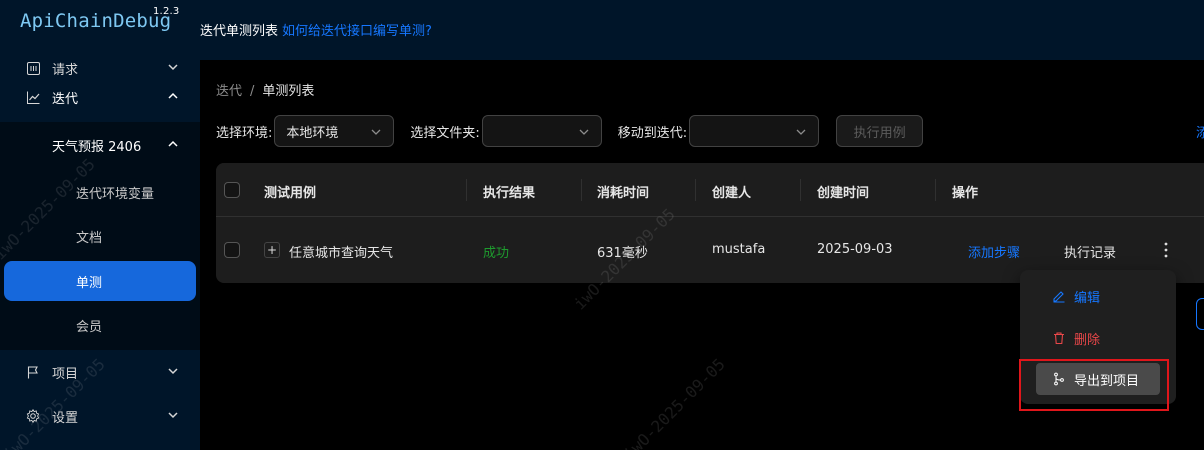 The image size is (1204, 450). I want to click on sidebar-item-label: 设置, so click(65, 418).